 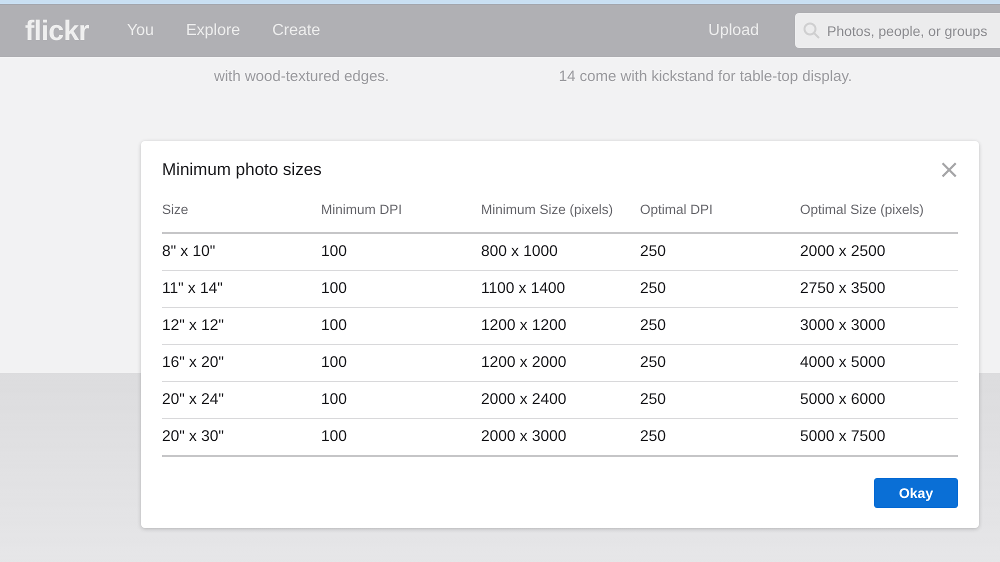 What do you see at coordinates (560, 326) in the screenshot?
I see `table-cell: 1200 x 1200` at bounding box center [560, 326].